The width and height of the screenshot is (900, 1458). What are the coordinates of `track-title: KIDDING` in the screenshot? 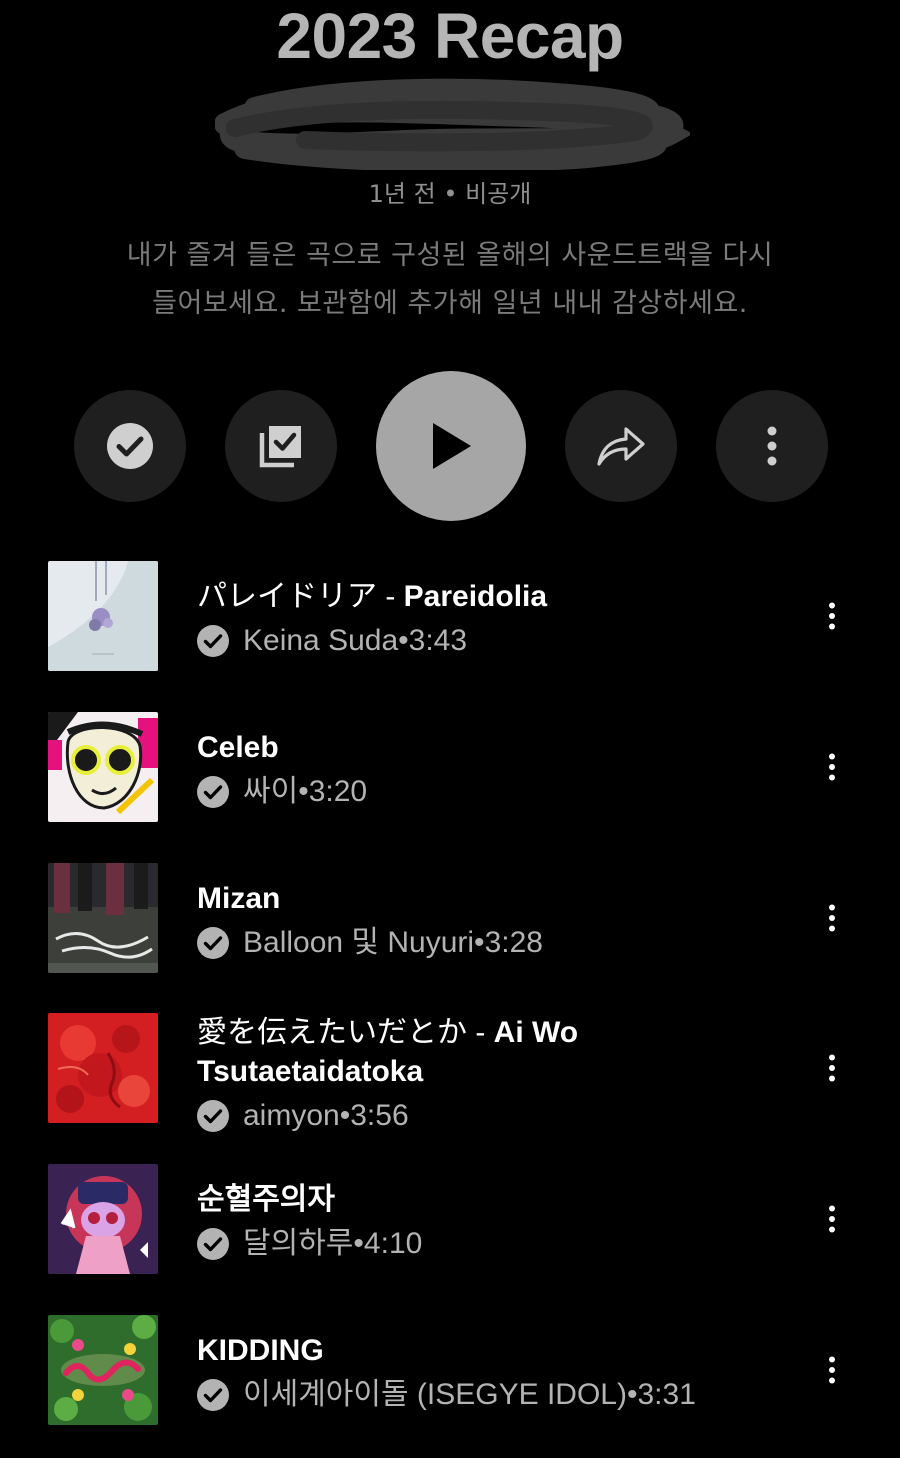 It's located at (260, 1350).